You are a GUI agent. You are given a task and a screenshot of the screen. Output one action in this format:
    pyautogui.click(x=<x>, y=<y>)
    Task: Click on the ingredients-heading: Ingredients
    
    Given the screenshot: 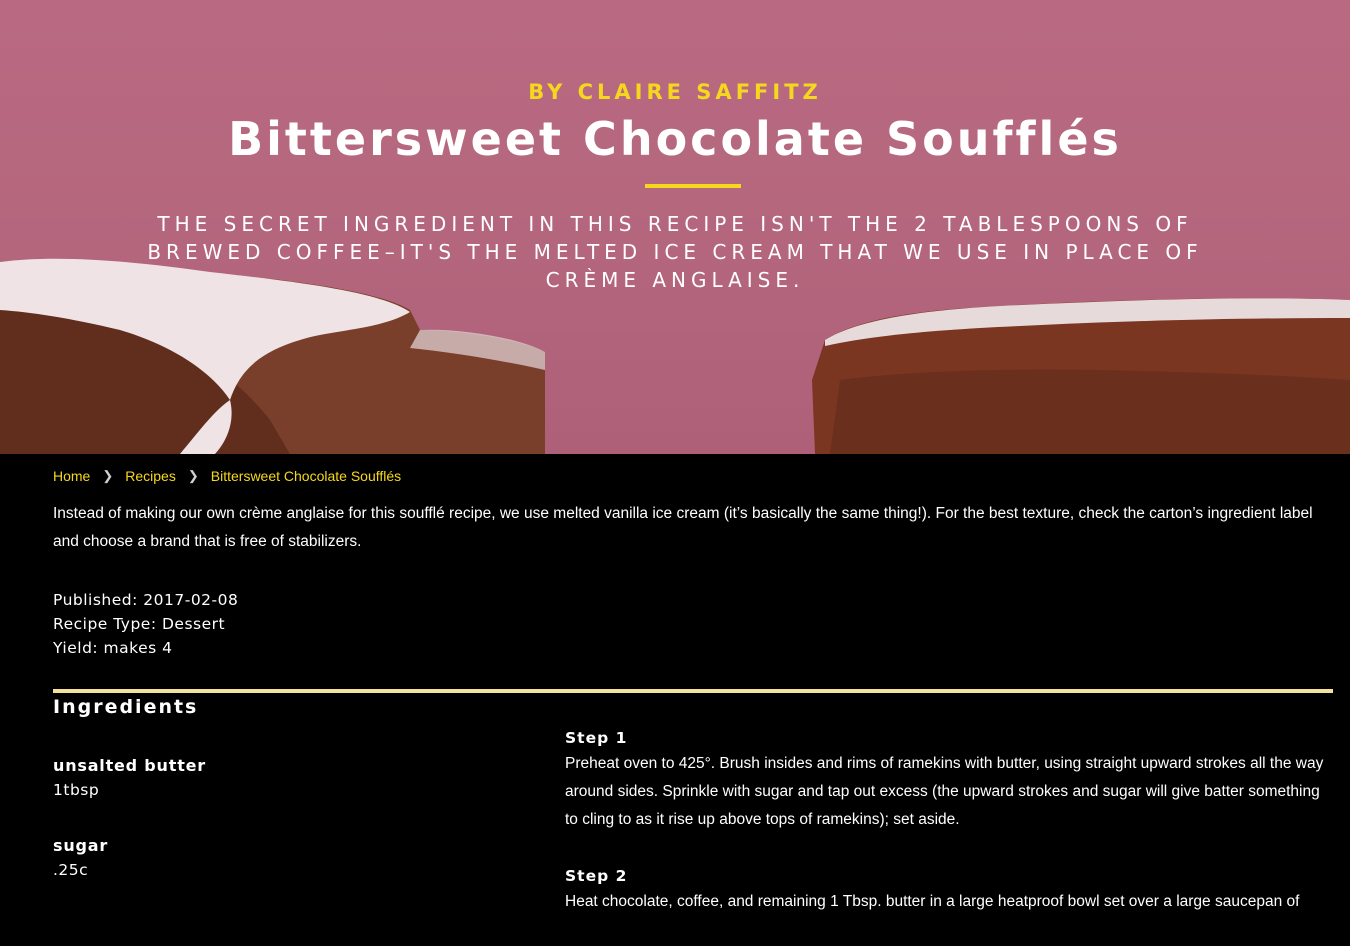 What is the action you would take?
    pyautogui.click(x=126, y=707)
    